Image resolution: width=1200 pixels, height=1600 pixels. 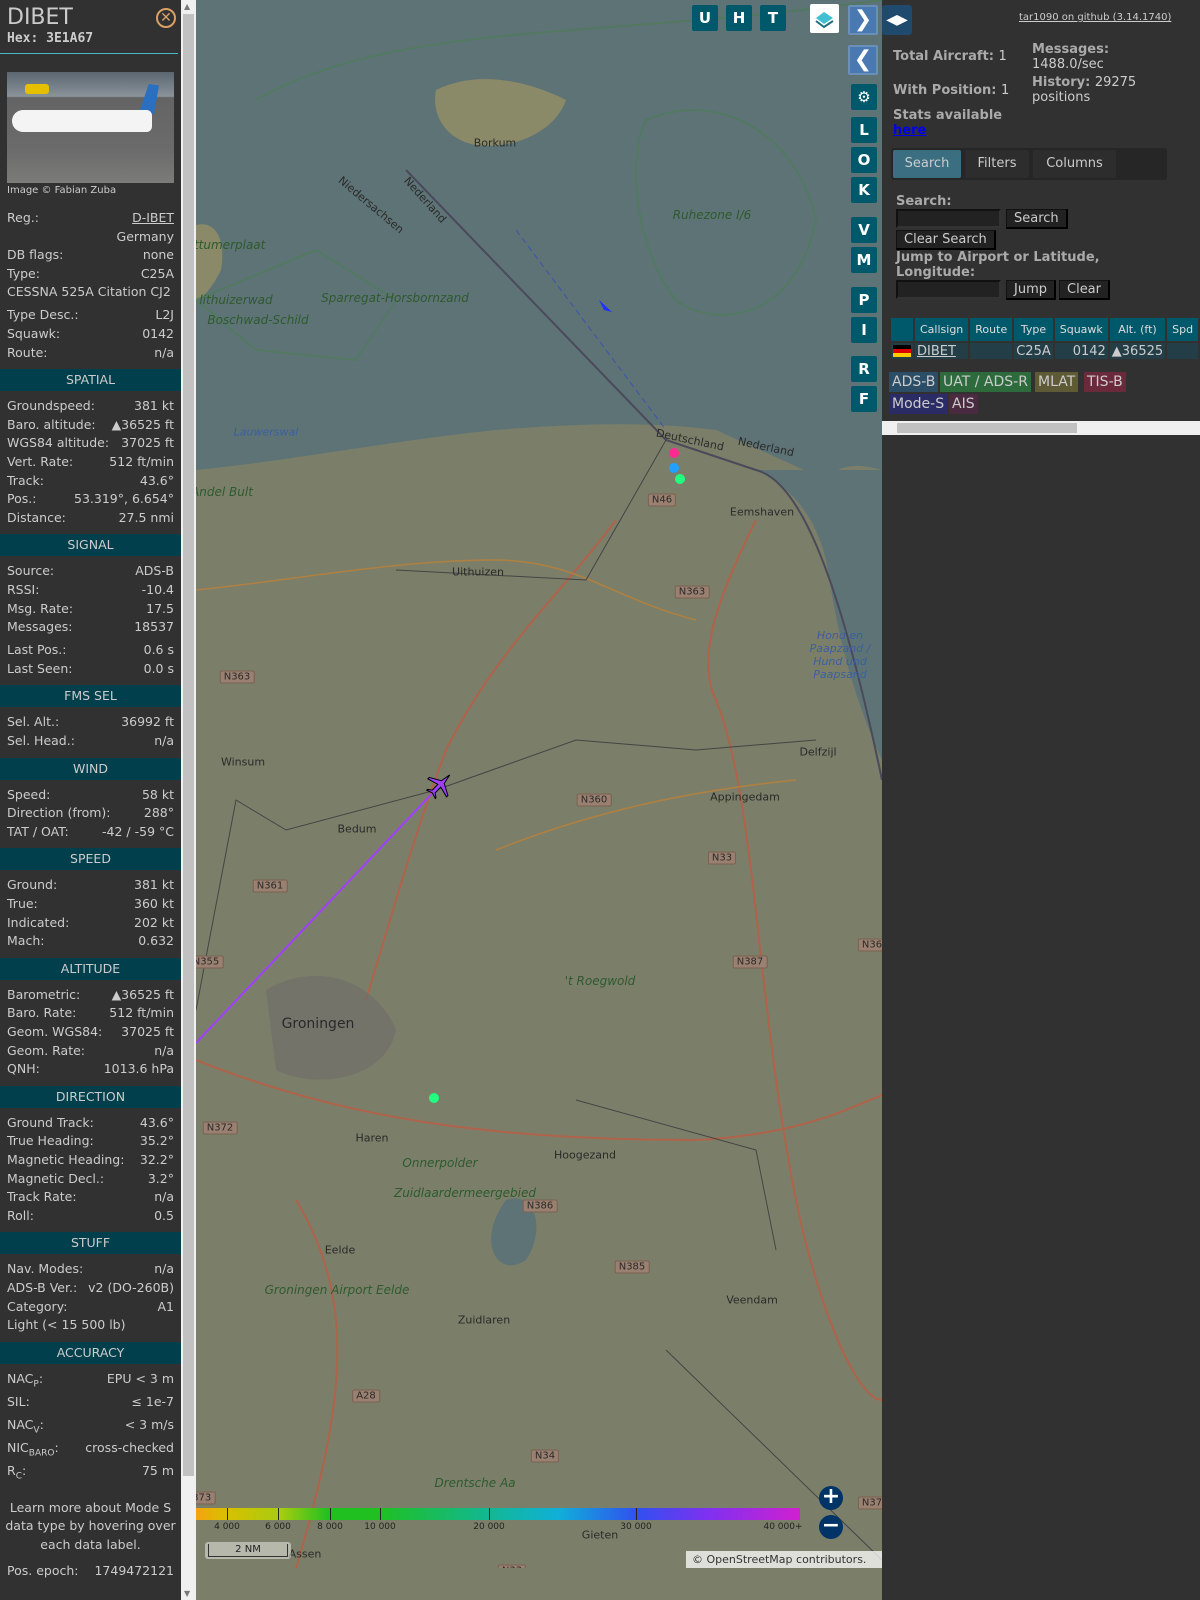 What do you see at coordinates (948, 218) in the screenshot?
I see `search-input` at bounding box center [948, 218].